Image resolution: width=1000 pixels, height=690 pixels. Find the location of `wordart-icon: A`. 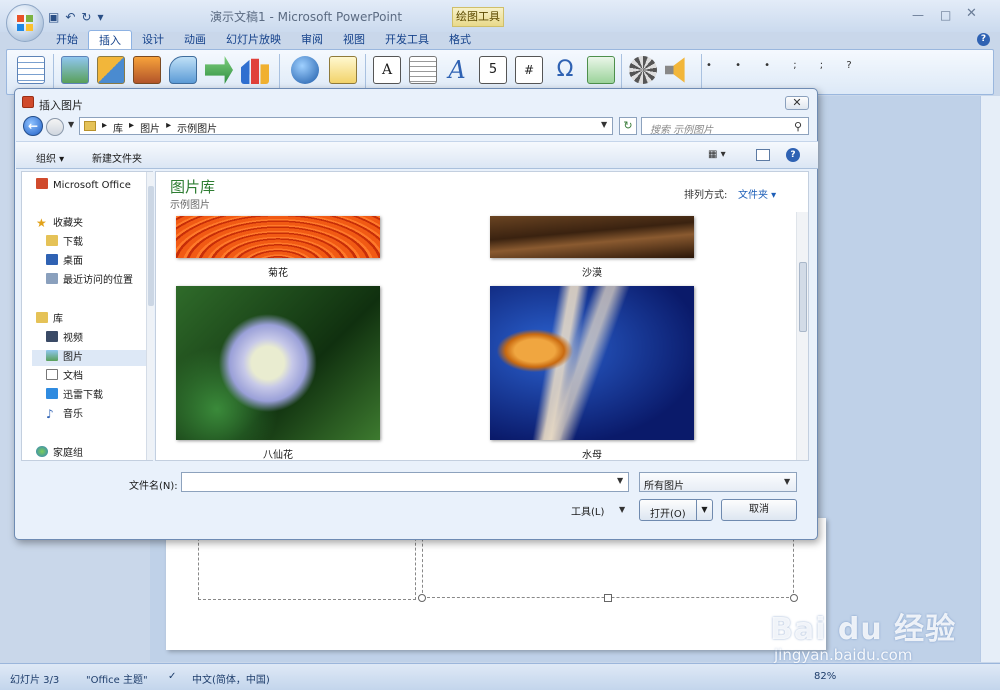

wordart-icon: A is located at coordinates (457, 70).